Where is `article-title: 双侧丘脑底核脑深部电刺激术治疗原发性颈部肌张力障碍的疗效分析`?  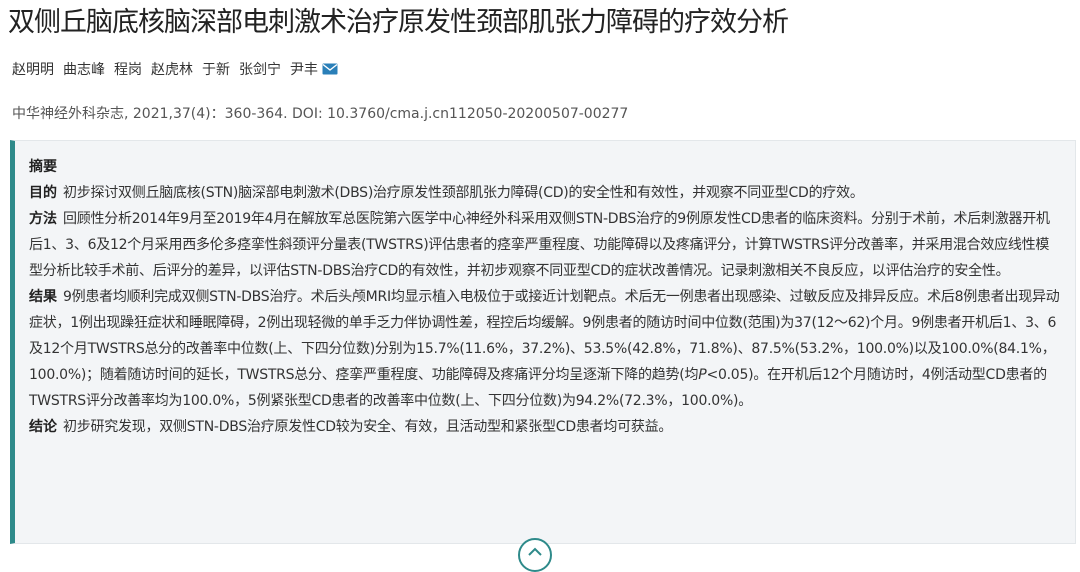 article-title: 双侧丘脑底核脑深部电刺激术治疗原发性颈部肌张力障碍的疗效分析 is located at coordinates (398, 22).